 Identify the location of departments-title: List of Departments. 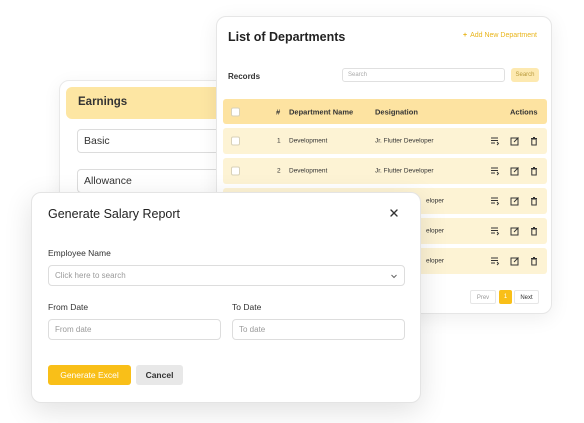
(287, 37).